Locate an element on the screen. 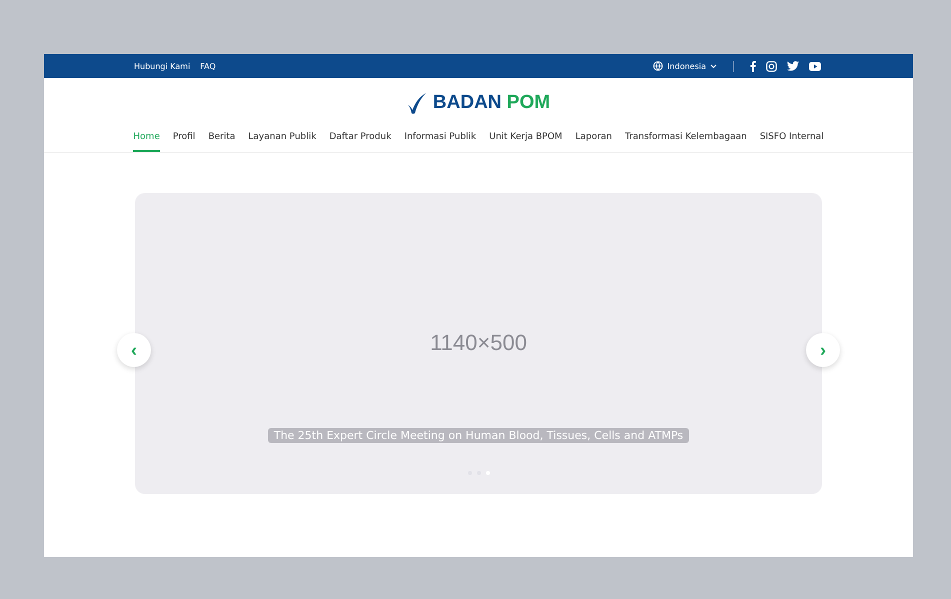 This screenshot has height=599, width=951. nav-item: Informasi Publik is located at coordinates (440, 140).